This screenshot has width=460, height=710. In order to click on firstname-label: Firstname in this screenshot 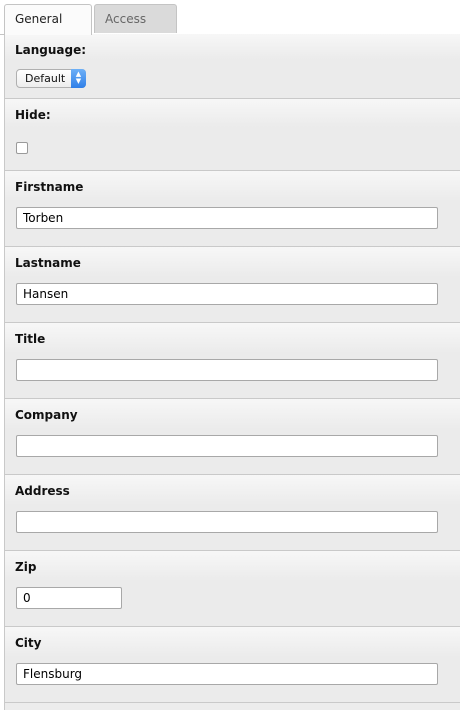, I will do `click(49, 187)`.